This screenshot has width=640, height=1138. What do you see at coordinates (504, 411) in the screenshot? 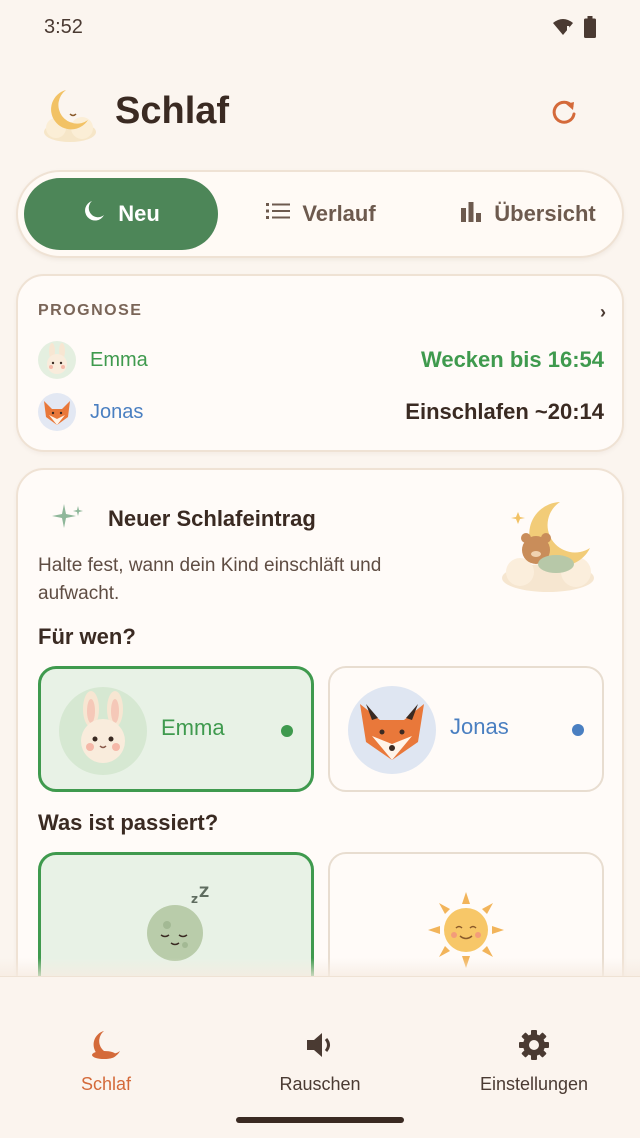
I see `forecast-prediction: Einschlafen ~20:14` at bounding box center [504, 411].